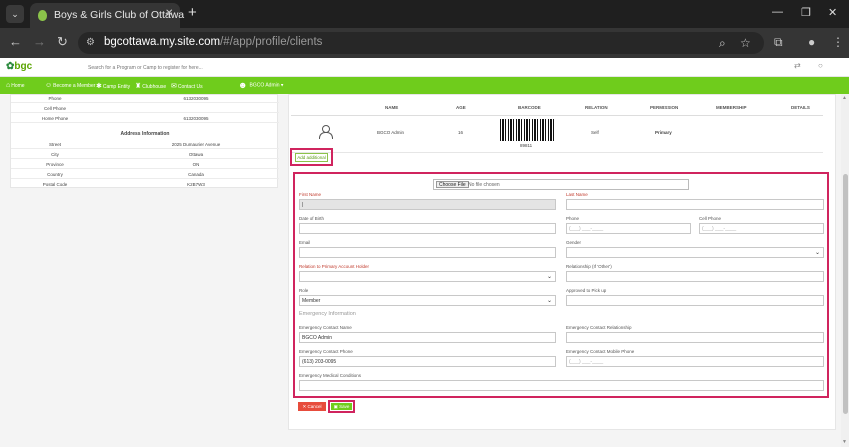 This screenshot has height=447, width=849. What do you see at coordinates (561, 184) in the screenshot?
I see `photo-file-input: Choose File No file chosen` at bounding box center [561, 184].